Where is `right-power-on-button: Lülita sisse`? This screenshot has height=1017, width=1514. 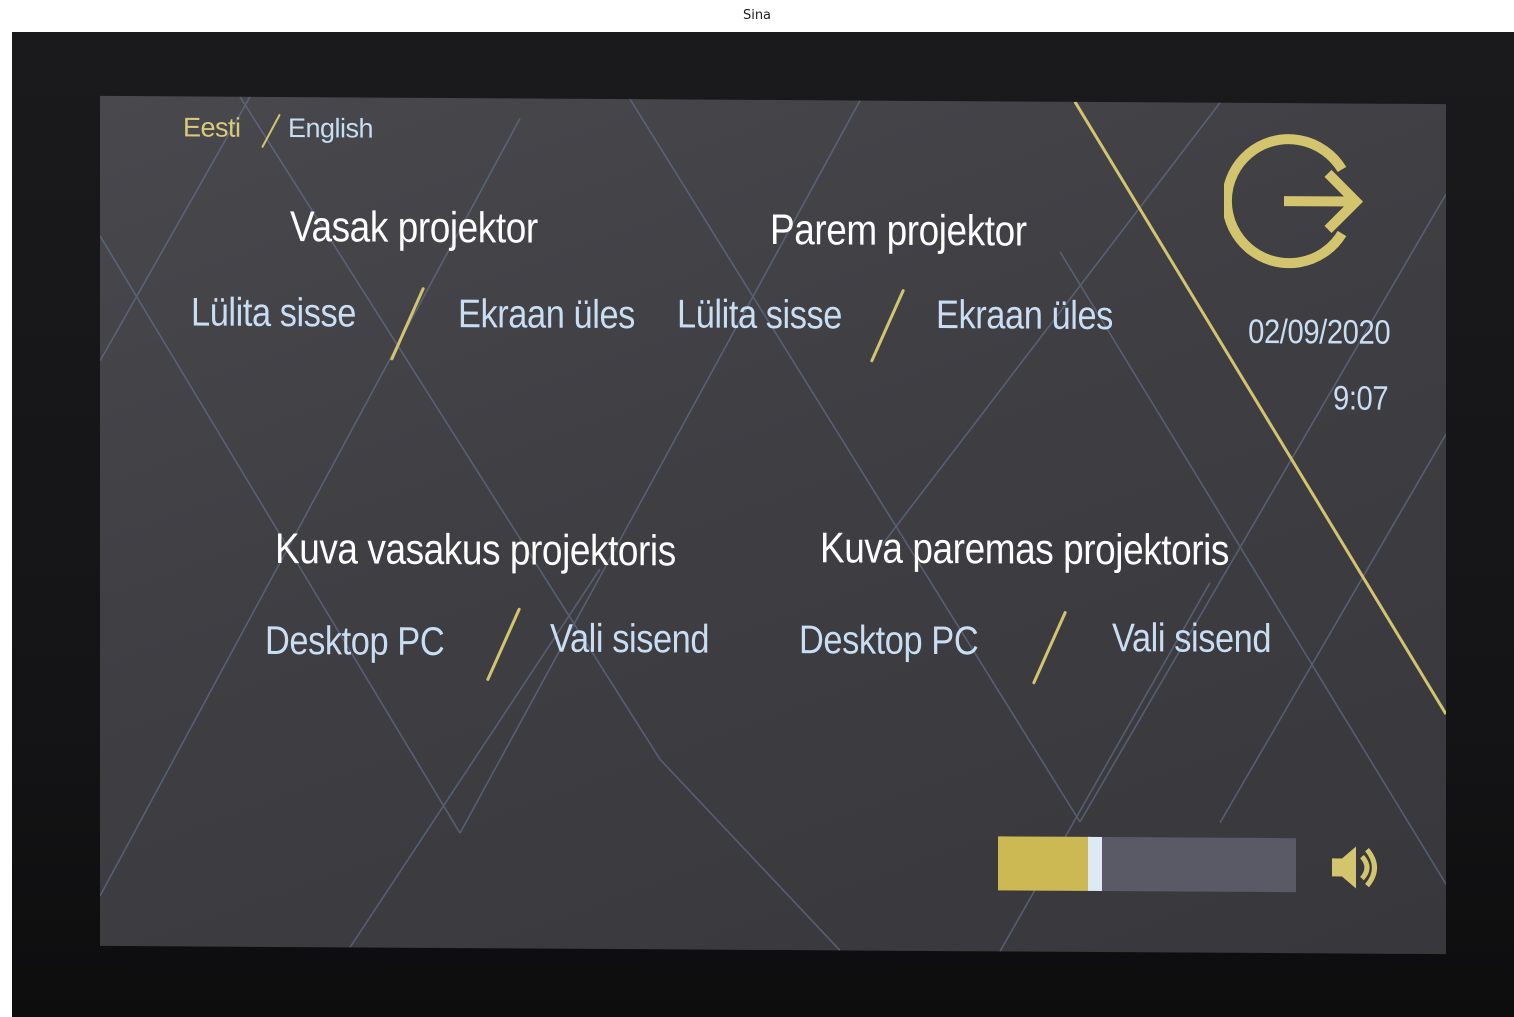 right-power-on-button: Lülita sisse is located at coordinates (759, 315).